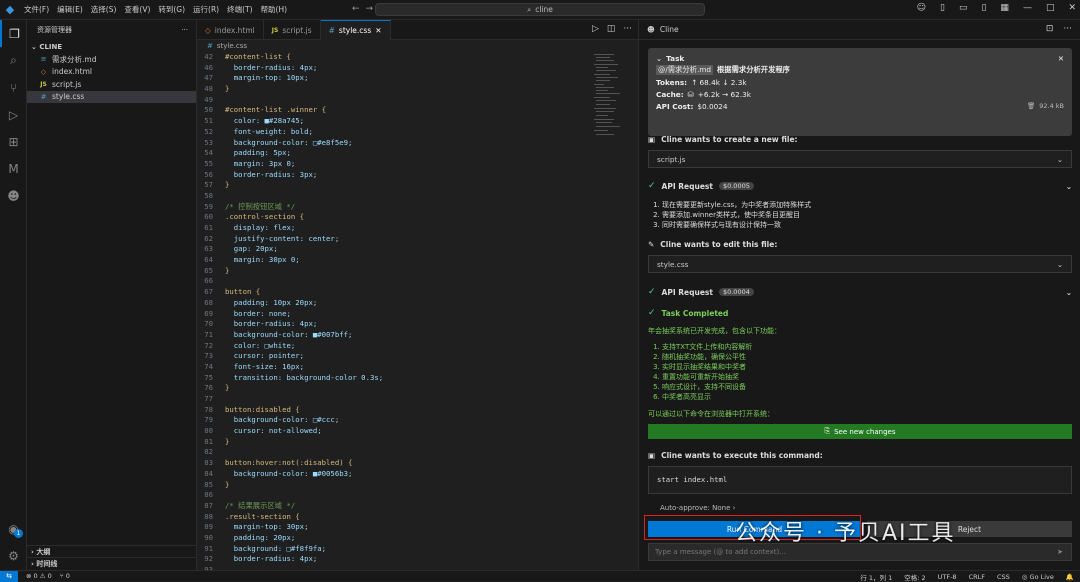 The height and width of the screenshot is (582, 1080). Describe the element at coordinates (13, 114) in the screenshot. I see `run-debug-icon: ▷` at that location.